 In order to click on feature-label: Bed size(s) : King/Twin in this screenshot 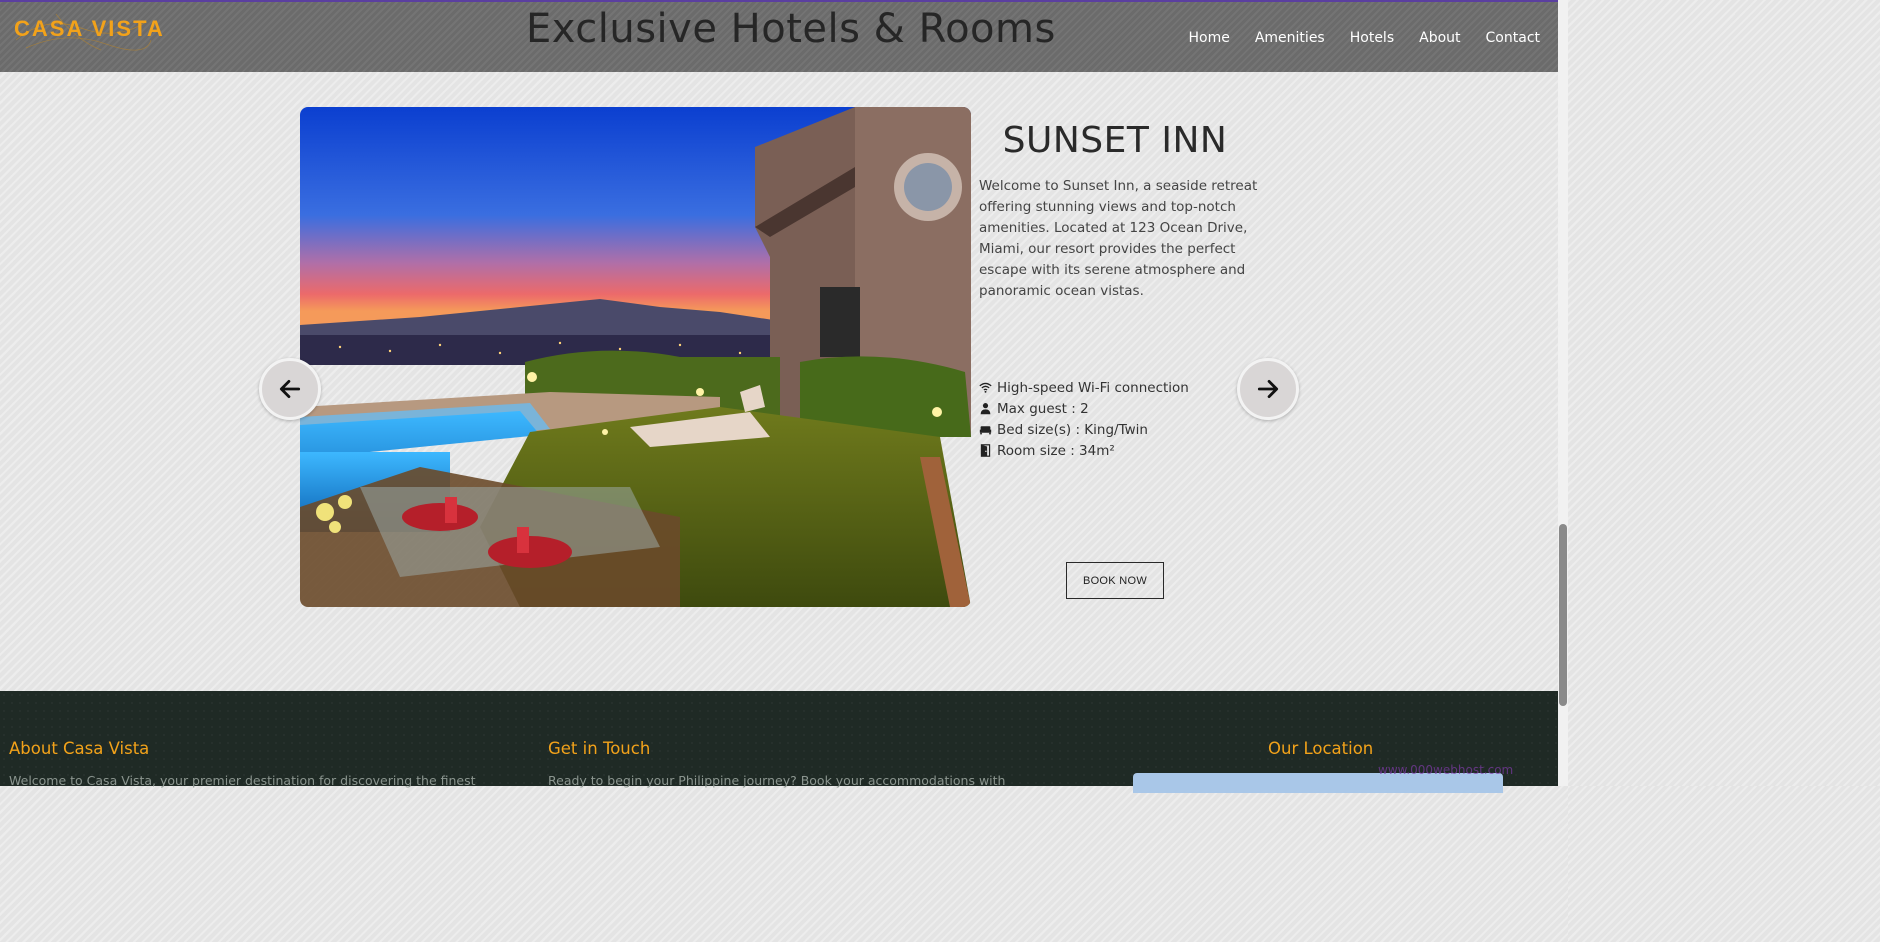, I will do `click(1072, 429)`.